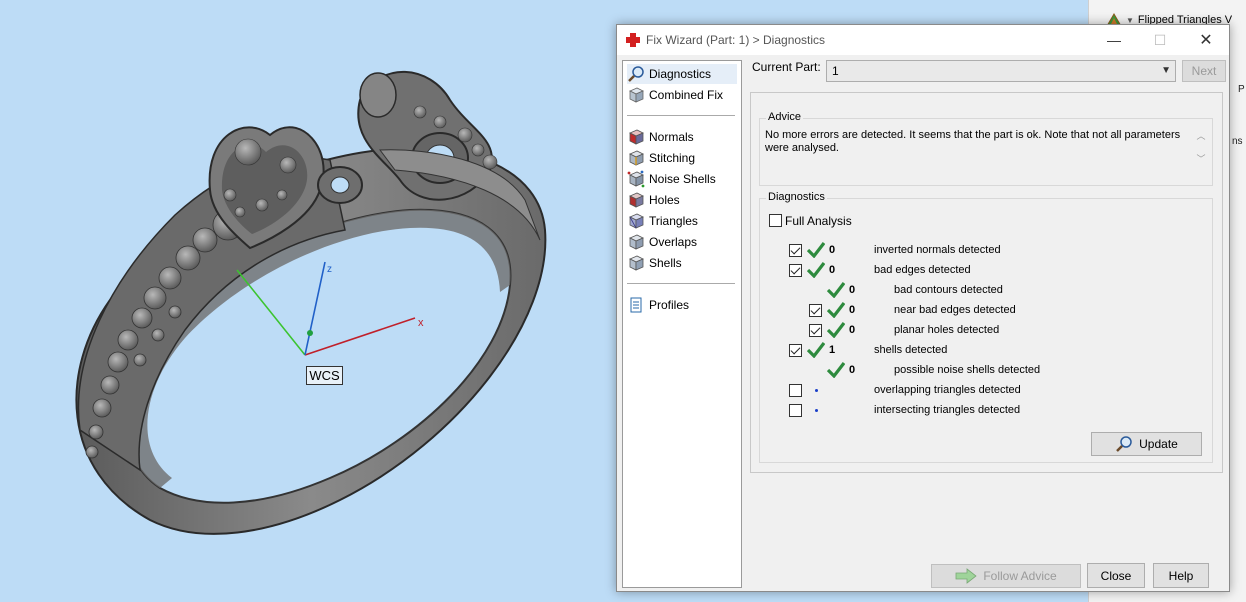 The height and width of the screenshot is (602, 1246). Describe the element at coordinates (682, 200) in the screenshot. I see `nav-item-holes: Holes` at that location.